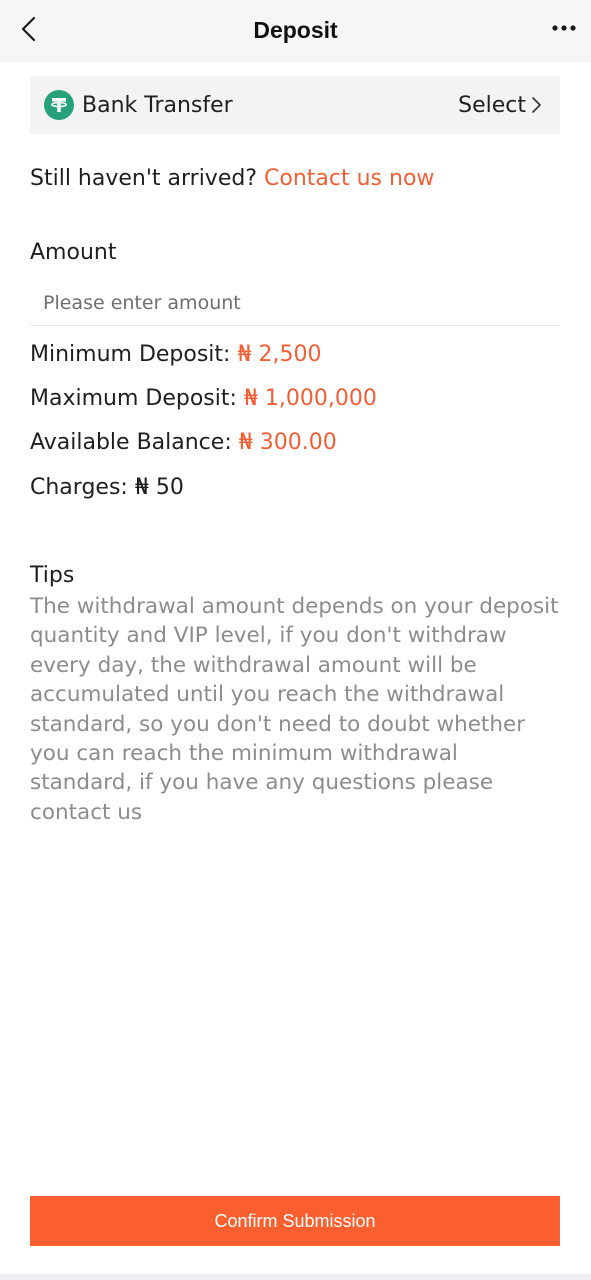  Describe the element at coordinates (310, 398) in the screenshot. I see `maximum-deposit-value: ₦ 1,000,000` at that location.